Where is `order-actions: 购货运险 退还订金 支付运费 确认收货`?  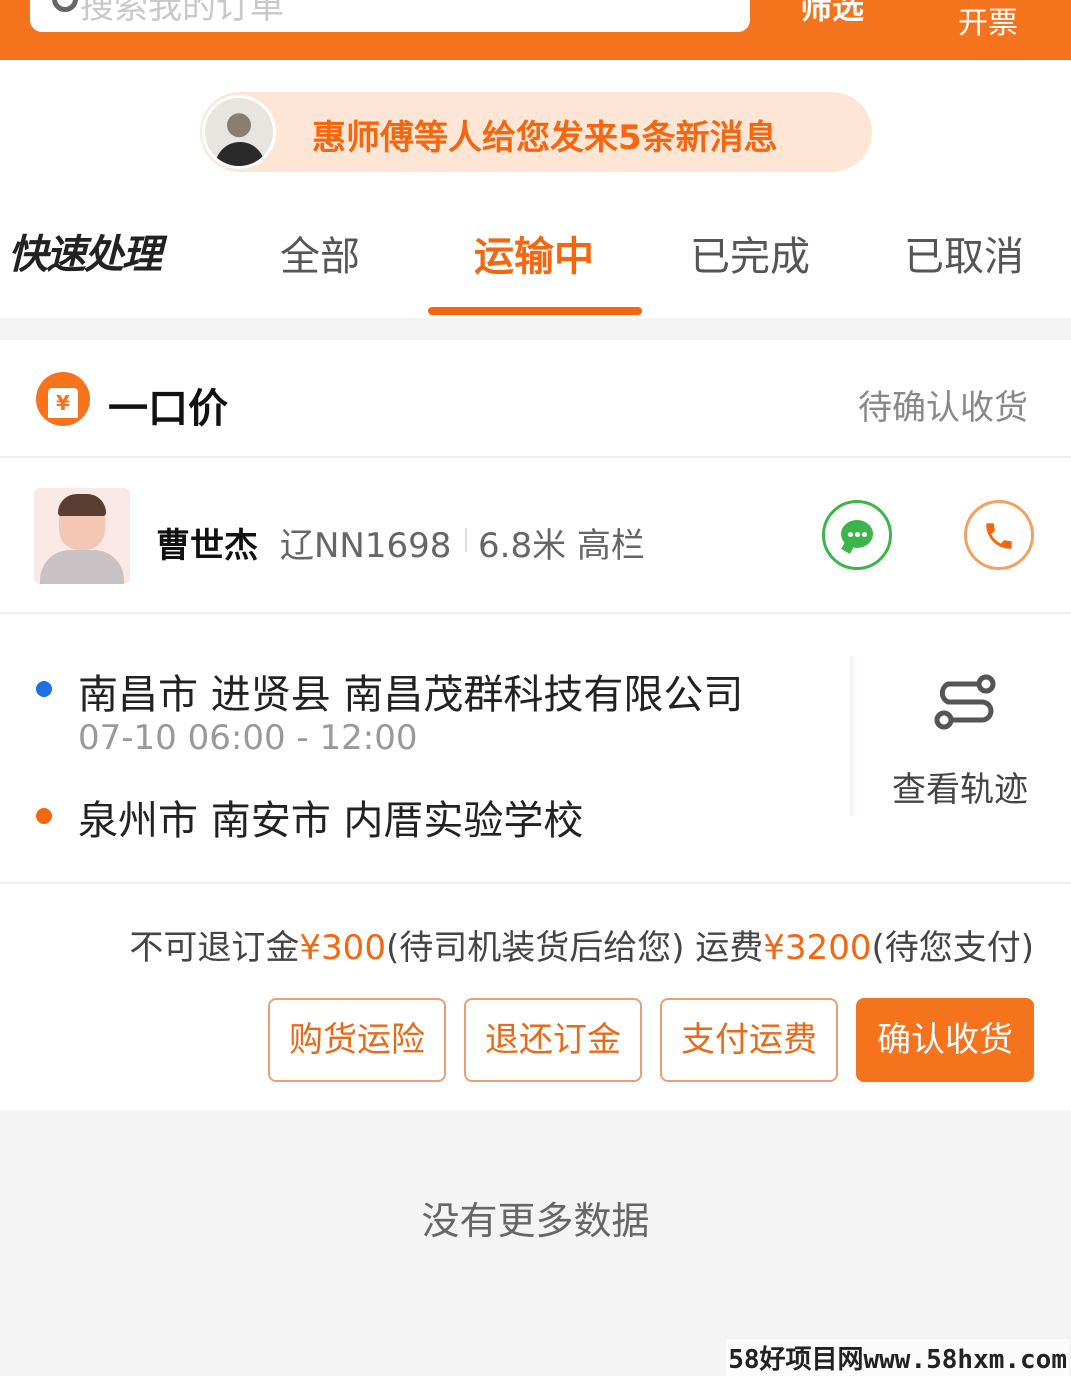 order-actions: 购货运险 退还订金 支付运费 确认收货 is located at coordinates (535, 1040).